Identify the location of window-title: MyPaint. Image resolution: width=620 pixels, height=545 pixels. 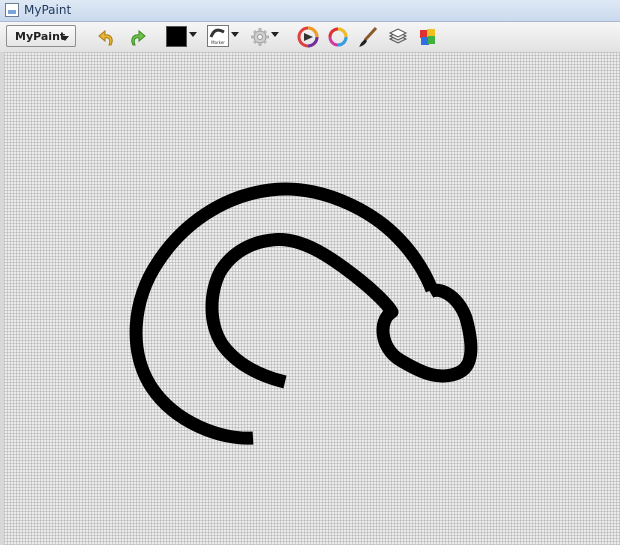
(48, 10).